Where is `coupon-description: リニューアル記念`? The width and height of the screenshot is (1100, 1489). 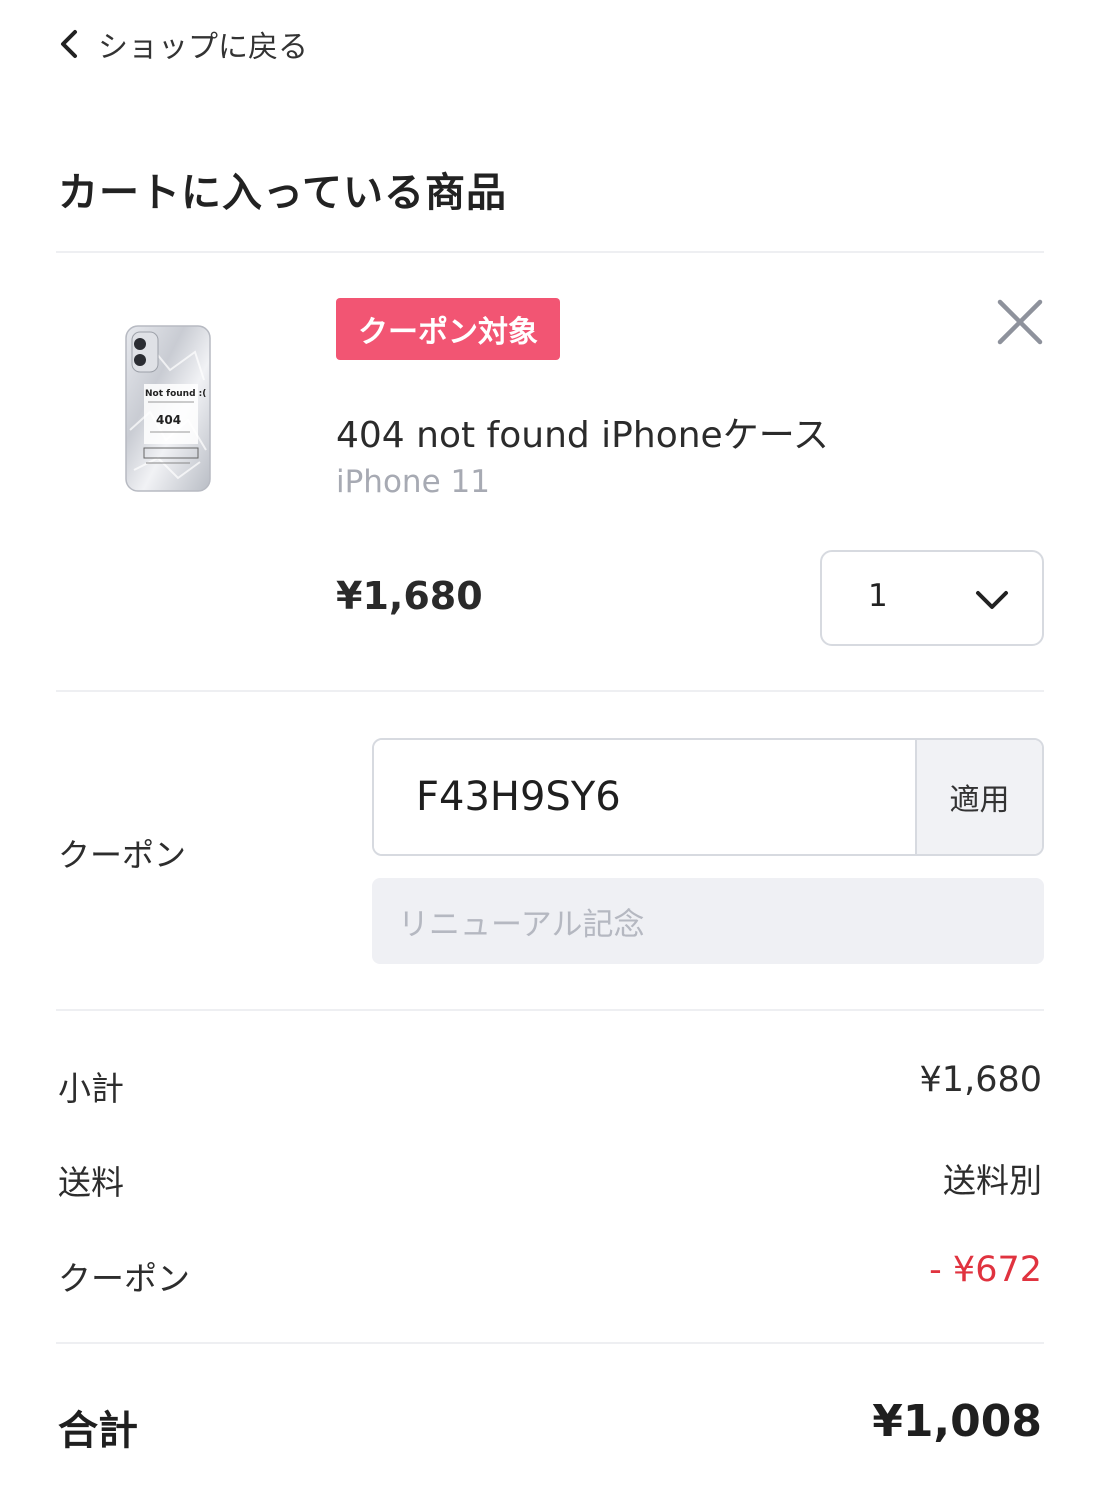
coupon-description: リニューアル記念 is located at coordinates (708, 921).